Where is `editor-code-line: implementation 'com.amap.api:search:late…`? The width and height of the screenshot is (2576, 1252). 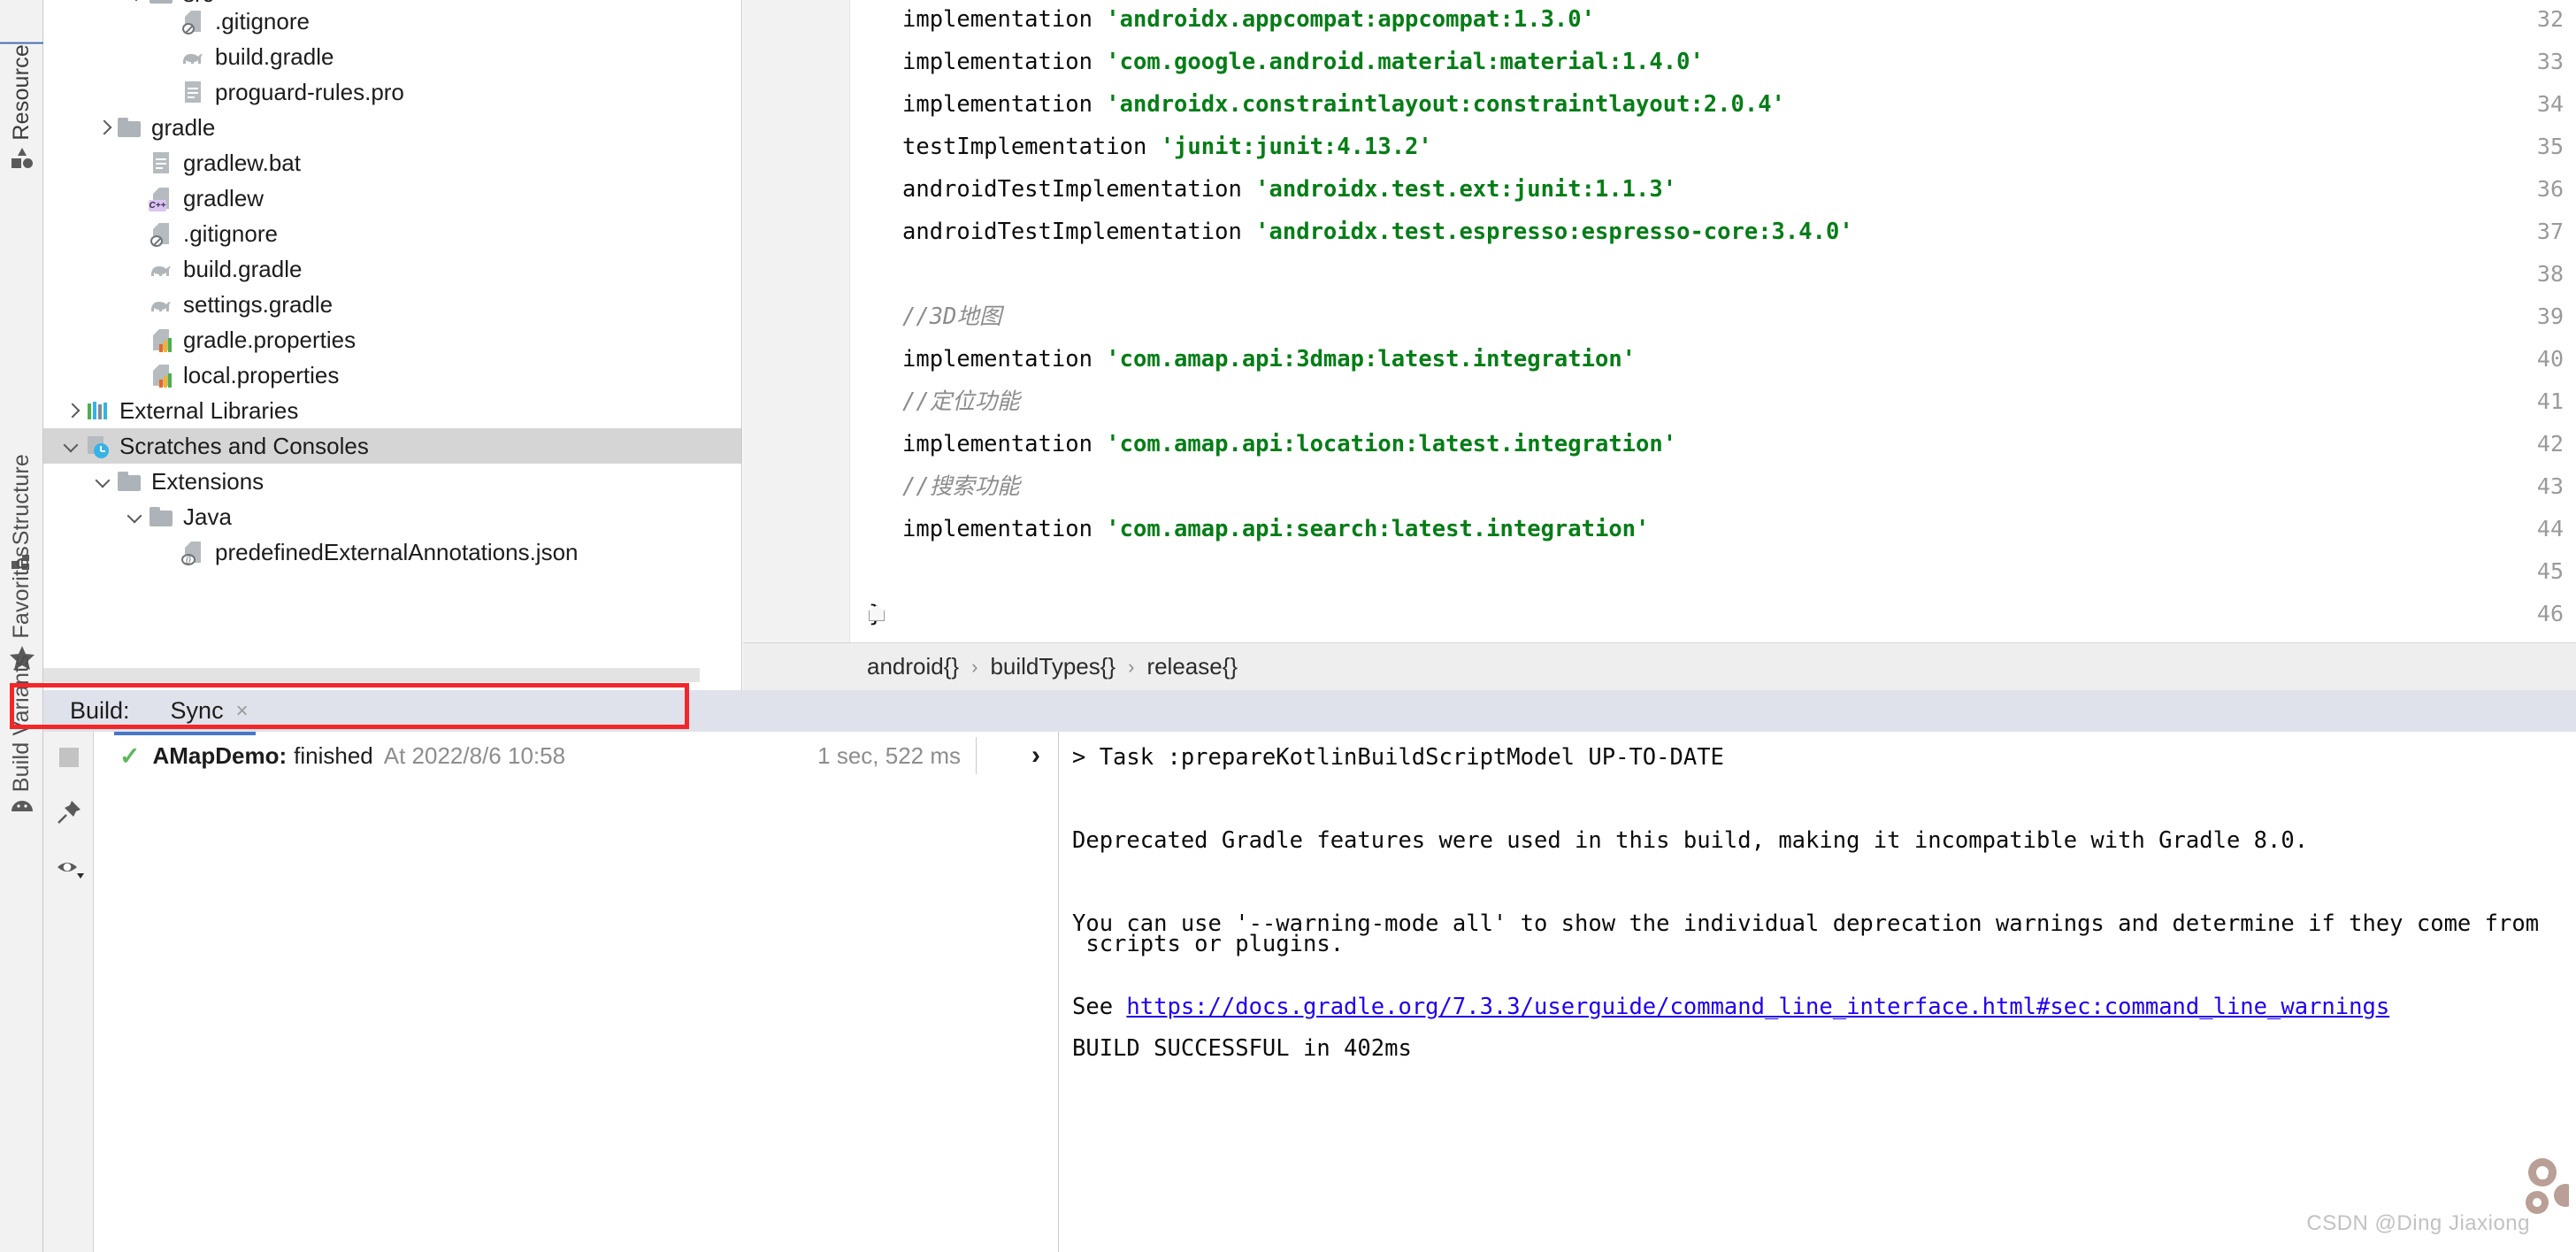
editor-code-line: implementation 'com.amap.api:search:late… is located at coordinates (1275, 529).